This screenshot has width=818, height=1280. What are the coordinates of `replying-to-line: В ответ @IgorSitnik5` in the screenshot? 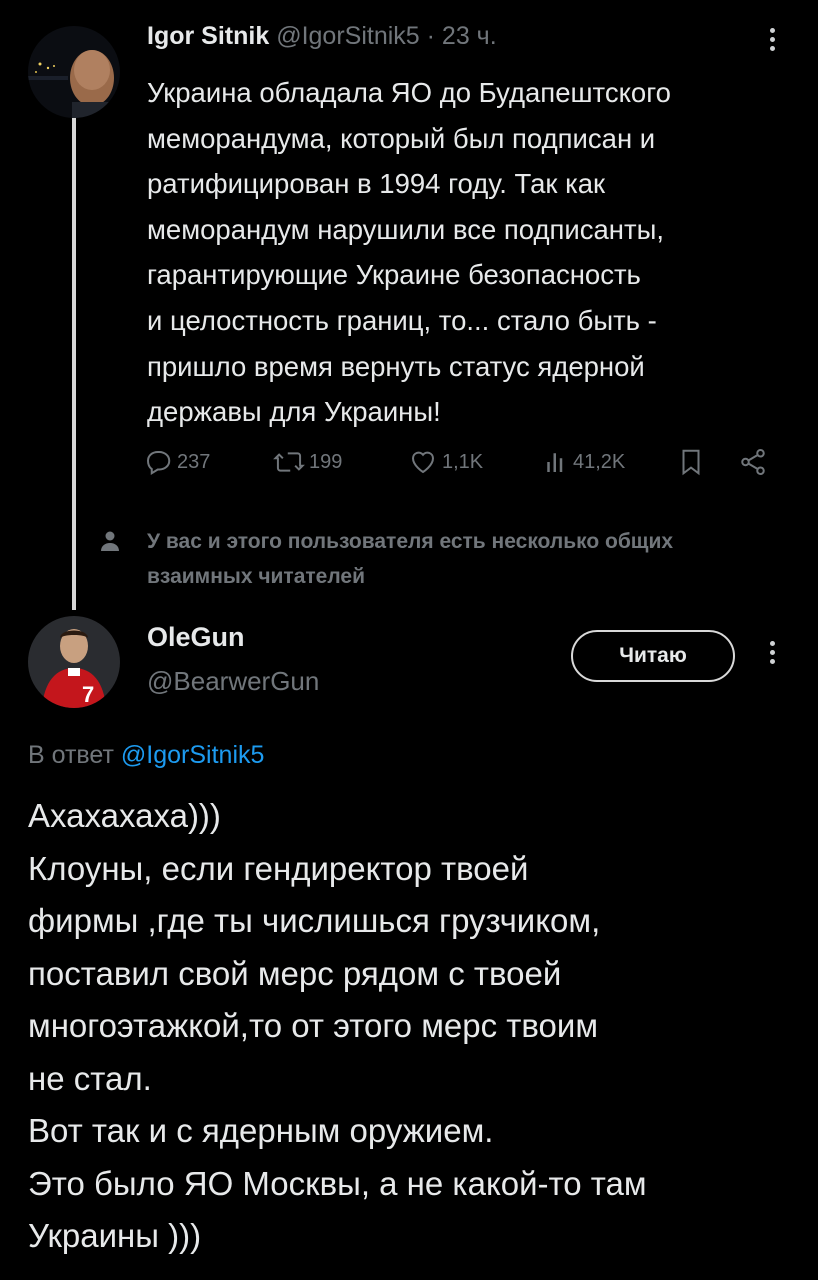 It's located at (146, 755).